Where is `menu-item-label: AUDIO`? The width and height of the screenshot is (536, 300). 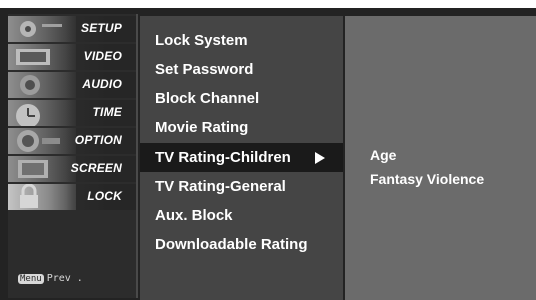
menu-item-label: AUDIO is located at coordinates (102, 84).